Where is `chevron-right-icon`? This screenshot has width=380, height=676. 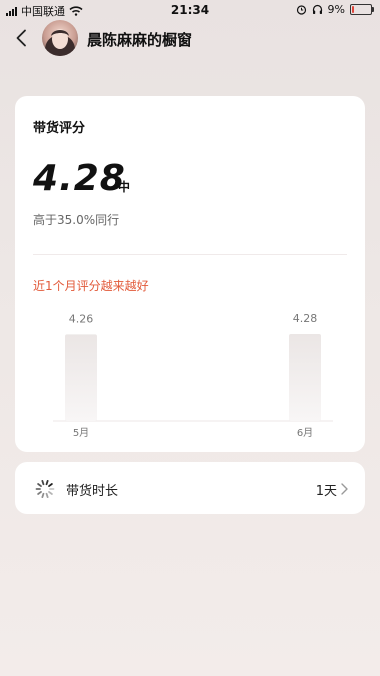
chevron-right-icon is located at coordinates (344, 489).